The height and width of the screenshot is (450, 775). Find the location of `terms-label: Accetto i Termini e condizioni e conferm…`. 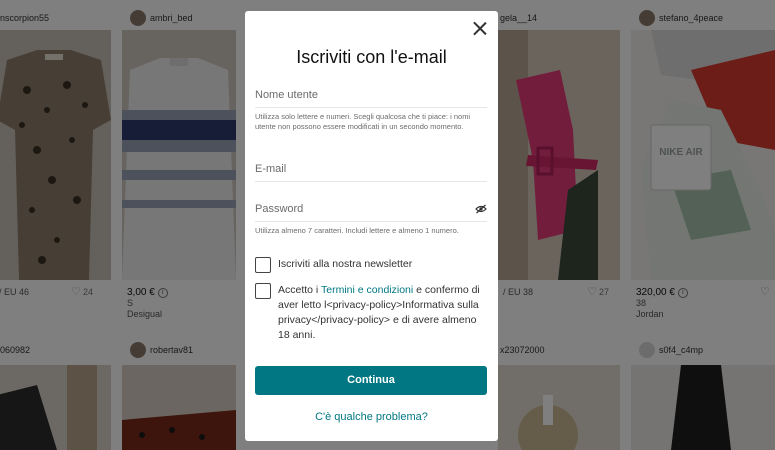

terms-label: Accetto i Termini e condizioni e conferm… is located at coordinates (382, 313).